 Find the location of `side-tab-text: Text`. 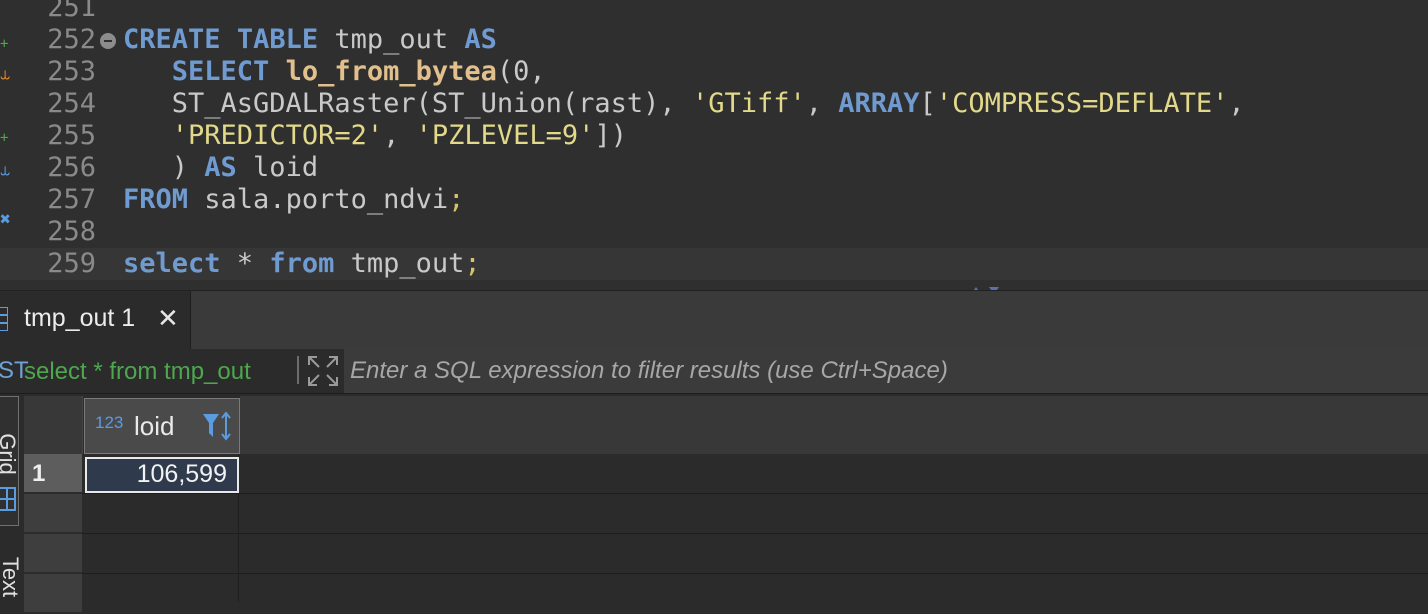

side-tab-text: Text is located at coordinates (11, 577).